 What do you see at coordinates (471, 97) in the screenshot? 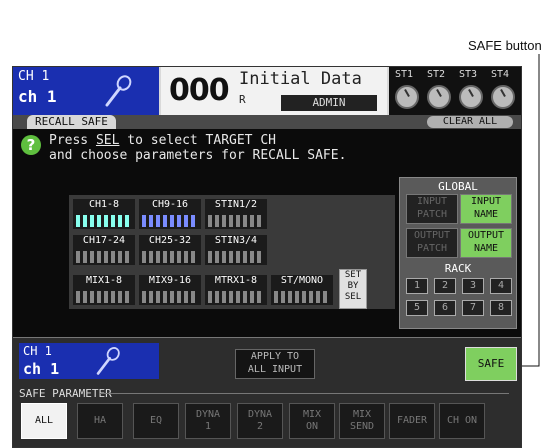
I see `st3-knob-icon` at bounding box center [471, 97].